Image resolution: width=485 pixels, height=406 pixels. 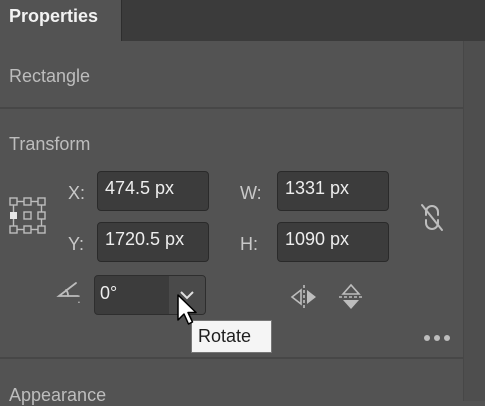 What do you see at coordinates (76, 244) in the screenshot?
I see `y-label: Y:` at bounding box center [76, 244].